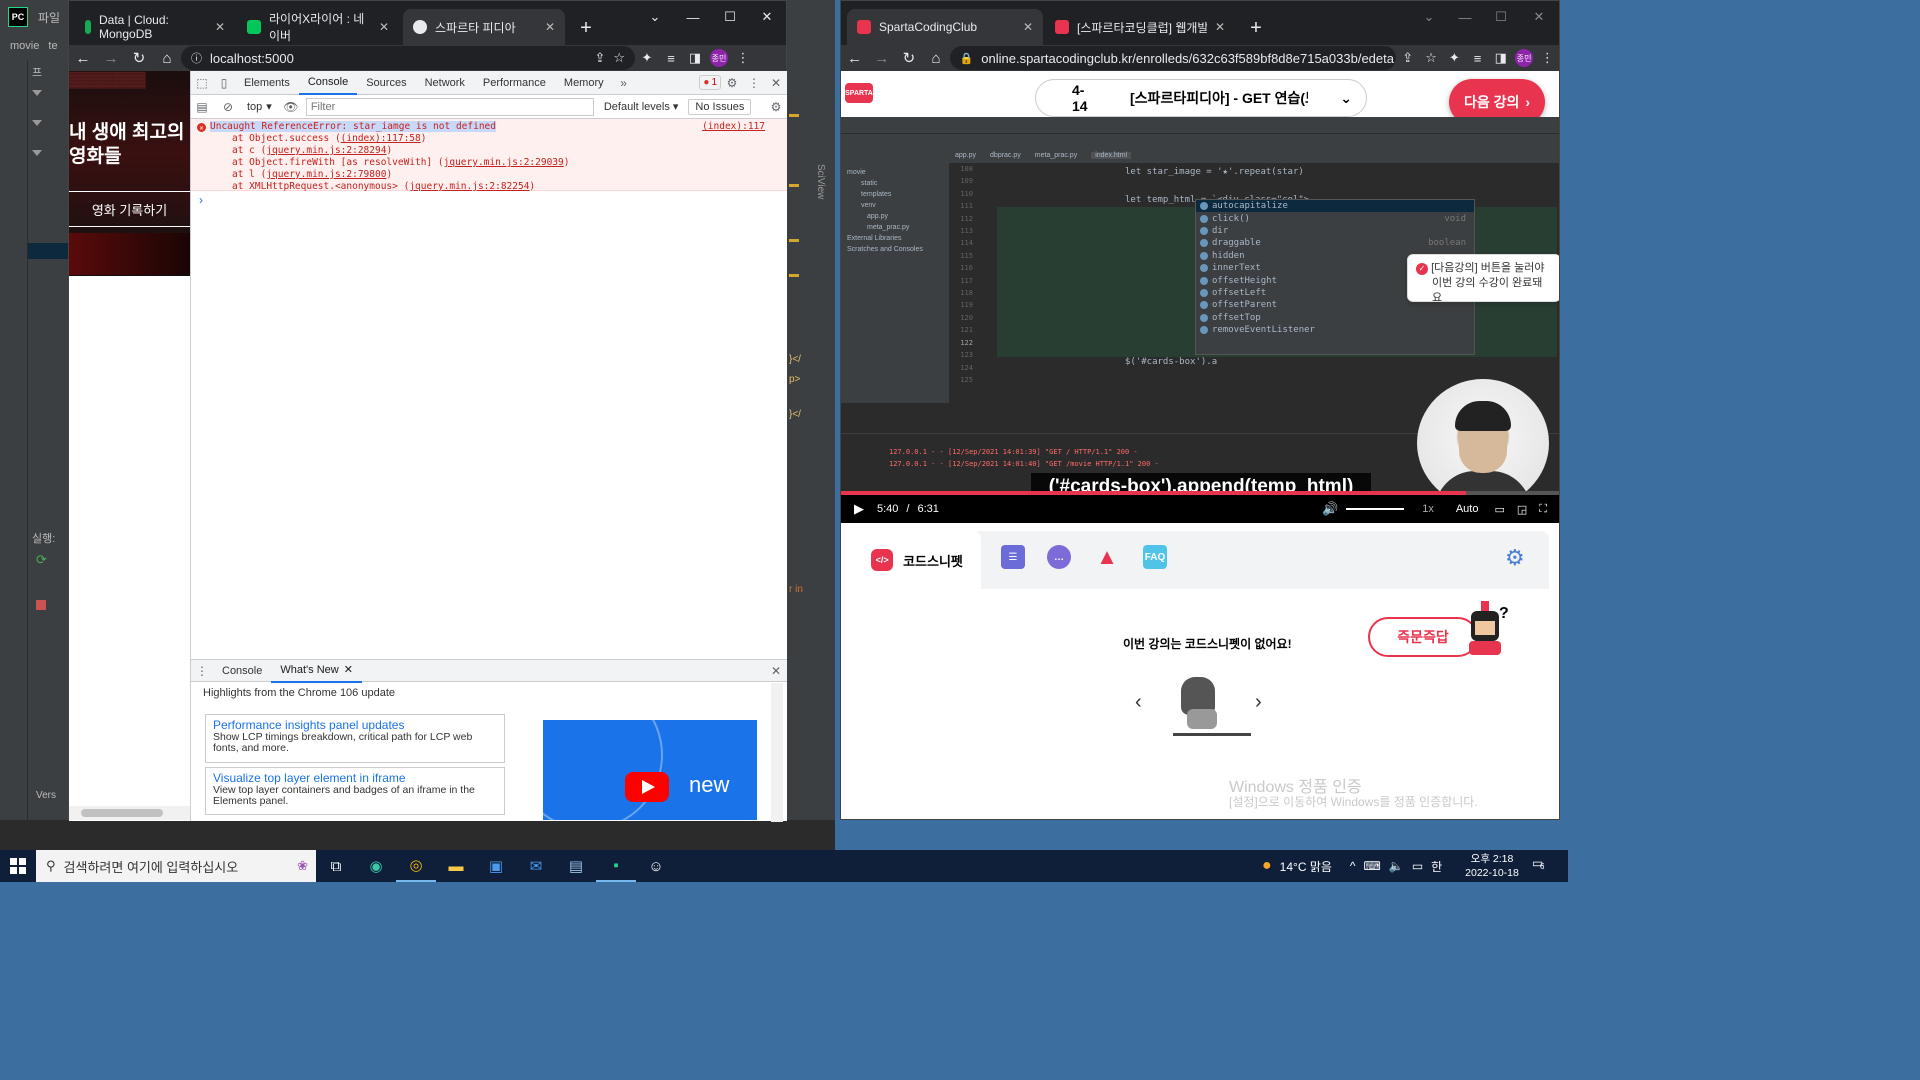 Image resolution: width=1920 pixels, height=1080 pixels. I want to click on youtube-play-icon, so click(647, 787).